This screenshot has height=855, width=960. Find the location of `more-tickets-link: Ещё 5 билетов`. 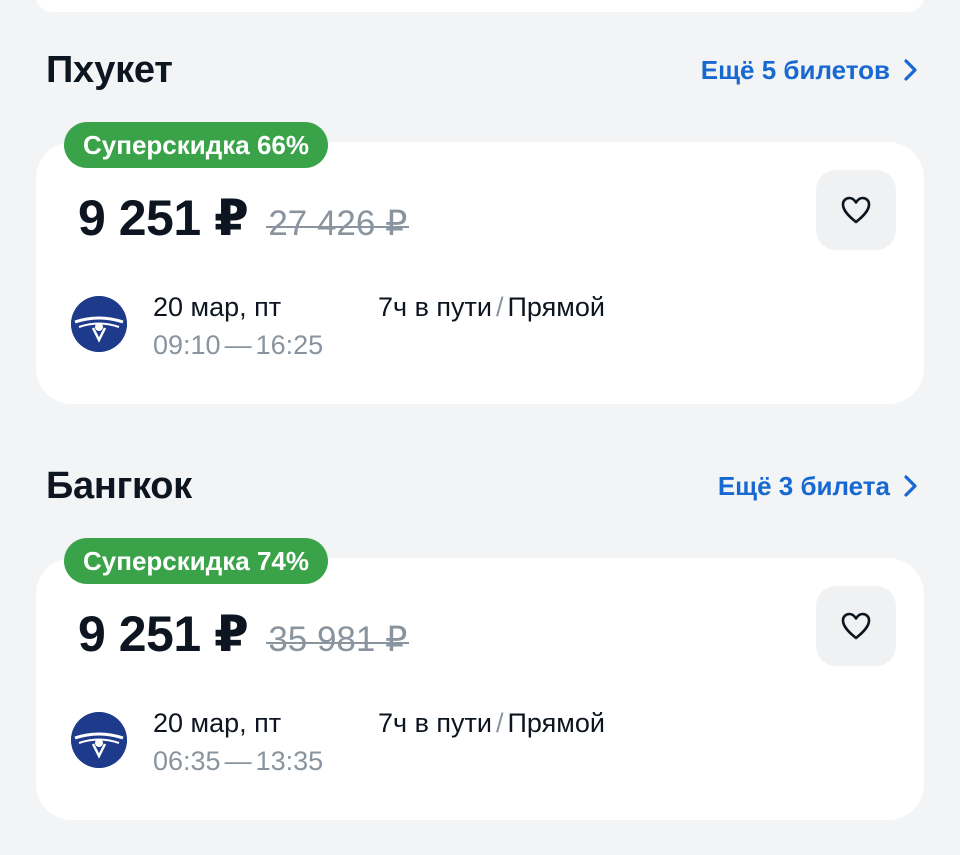

more-tickets-link: Ещё 5 билетов is located at coordinates (810, 70).